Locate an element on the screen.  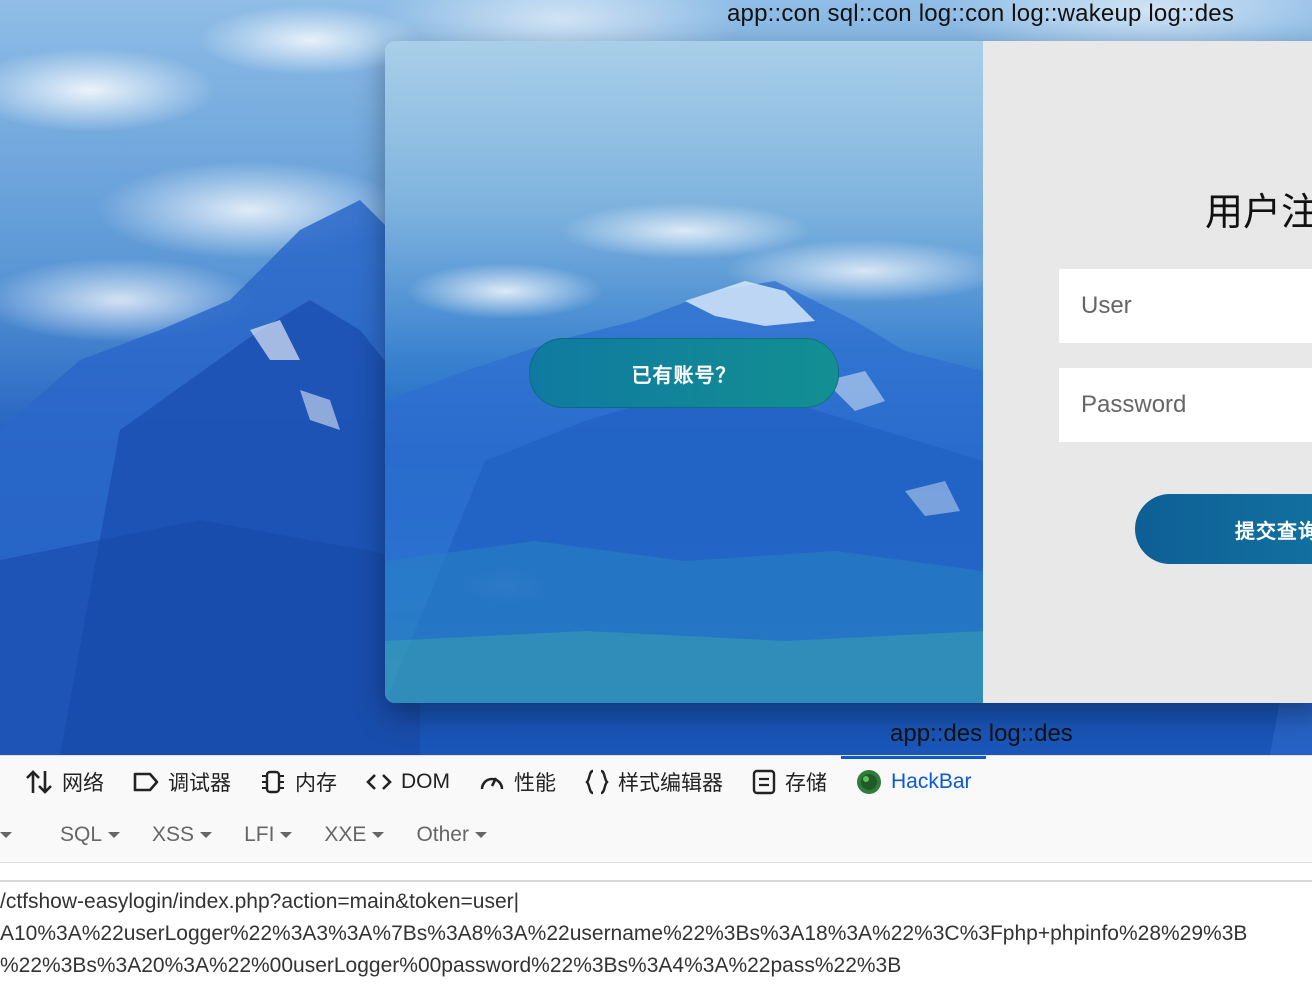
menu-label: Other is located at coordinates (442, 834).